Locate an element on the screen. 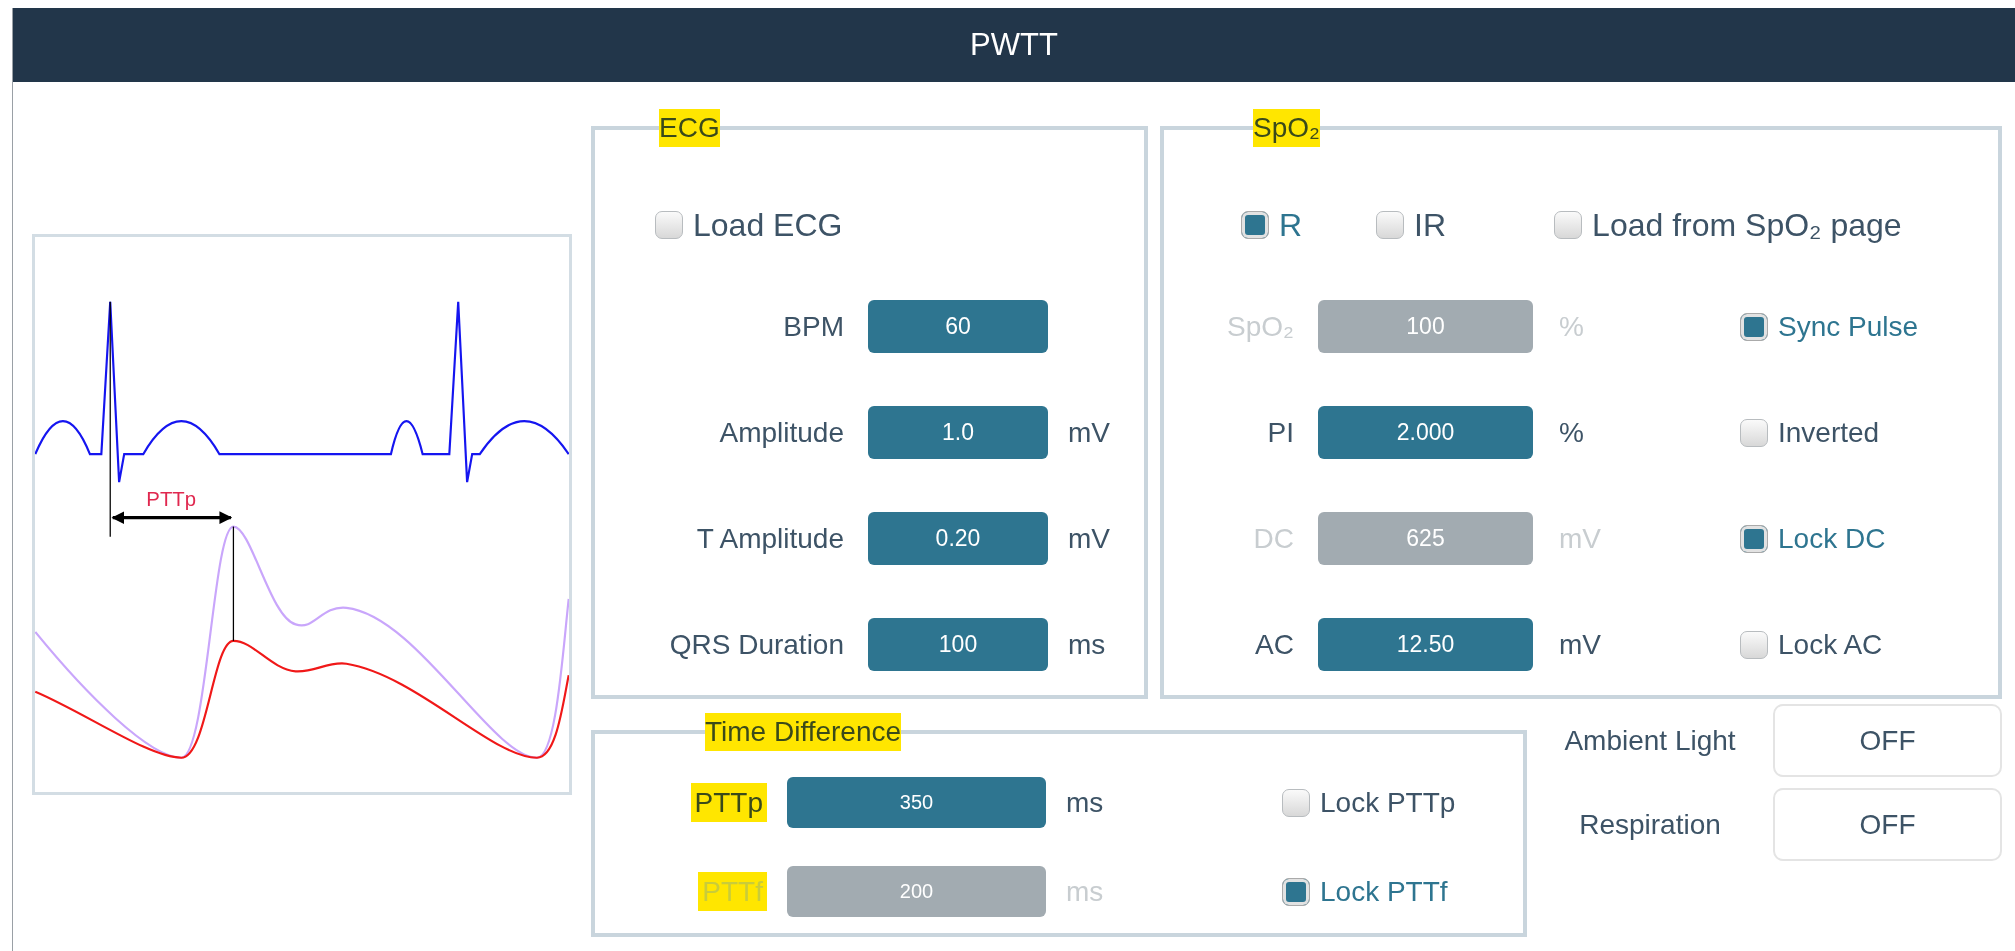 This screenshot has width=2015, height=951. field-label: PTTf is located at coordinates (732, 891).